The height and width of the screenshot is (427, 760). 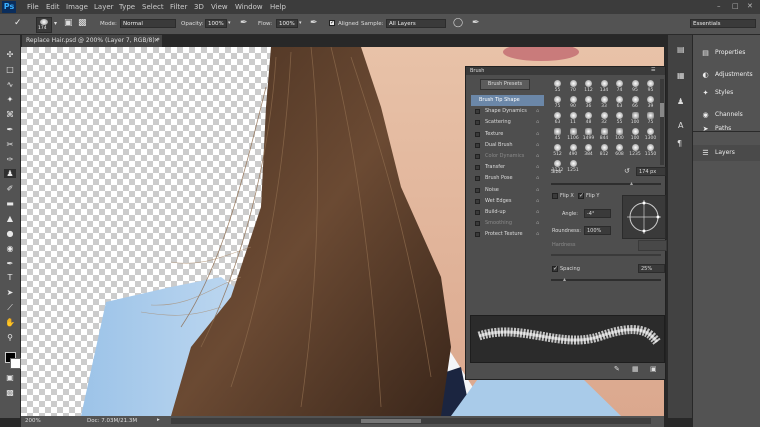 What do you see at coordinates (199, 7) in the screenshot?
I see `menu-3d: 3D` at bounding box center [199, 7].